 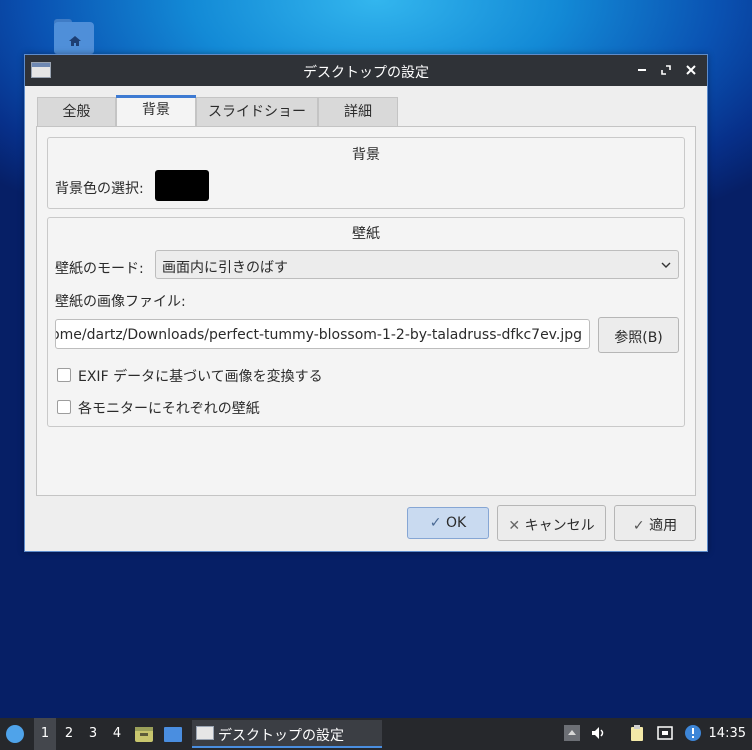 I want to click on apply-button-label: 適用, so click(x=663, y=526).